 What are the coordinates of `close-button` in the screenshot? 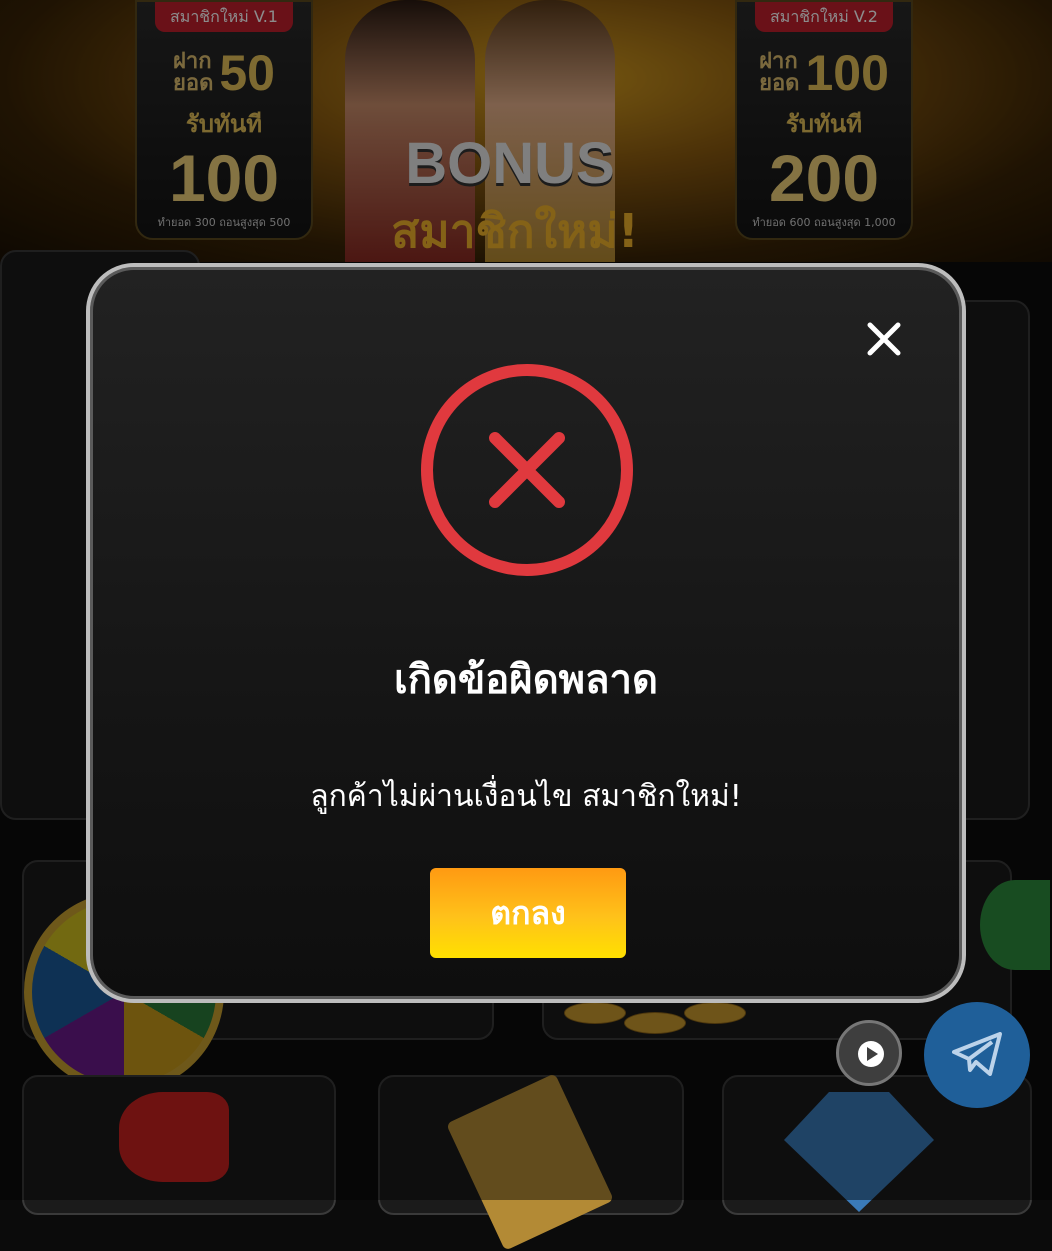 It's located at (884, 339).